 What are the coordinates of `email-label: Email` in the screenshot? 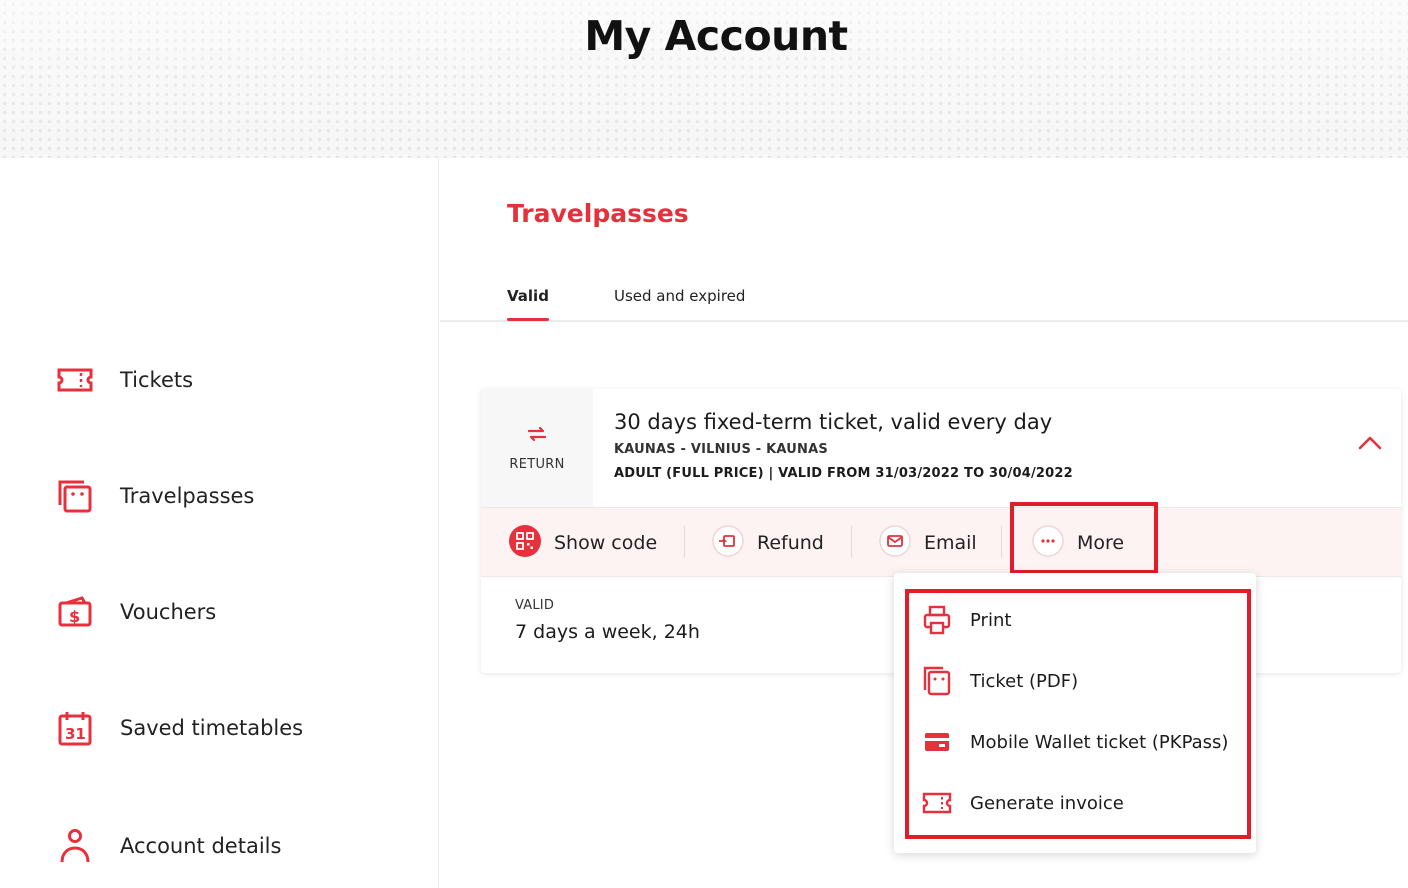 It's located at (950, 543).